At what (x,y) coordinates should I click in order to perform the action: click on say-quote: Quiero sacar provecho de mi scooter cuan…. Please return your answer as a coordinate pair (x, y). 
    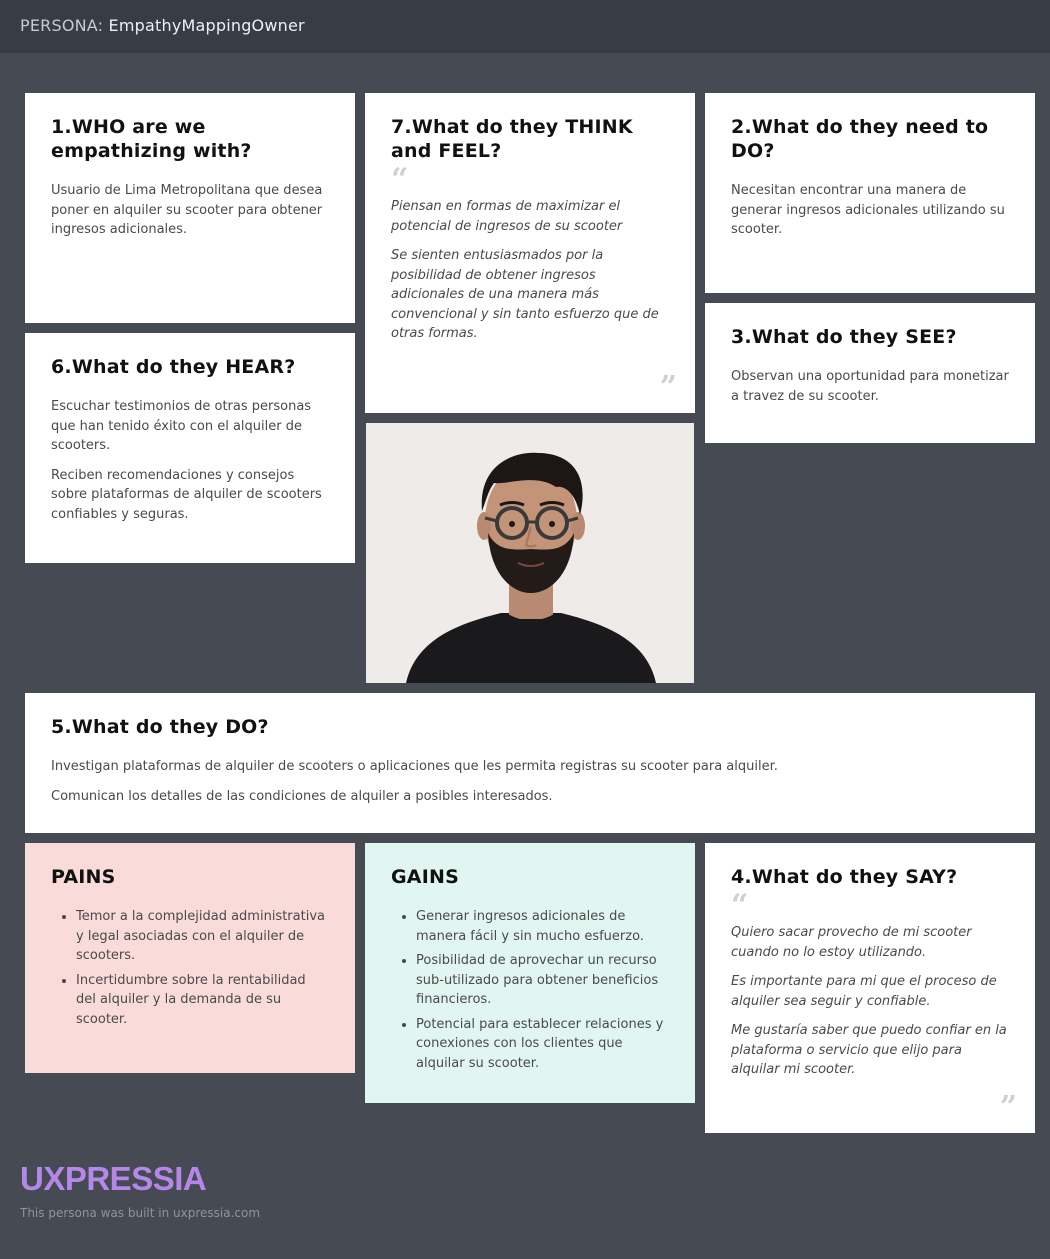
    Looking at the image, I should click on (851, 942).